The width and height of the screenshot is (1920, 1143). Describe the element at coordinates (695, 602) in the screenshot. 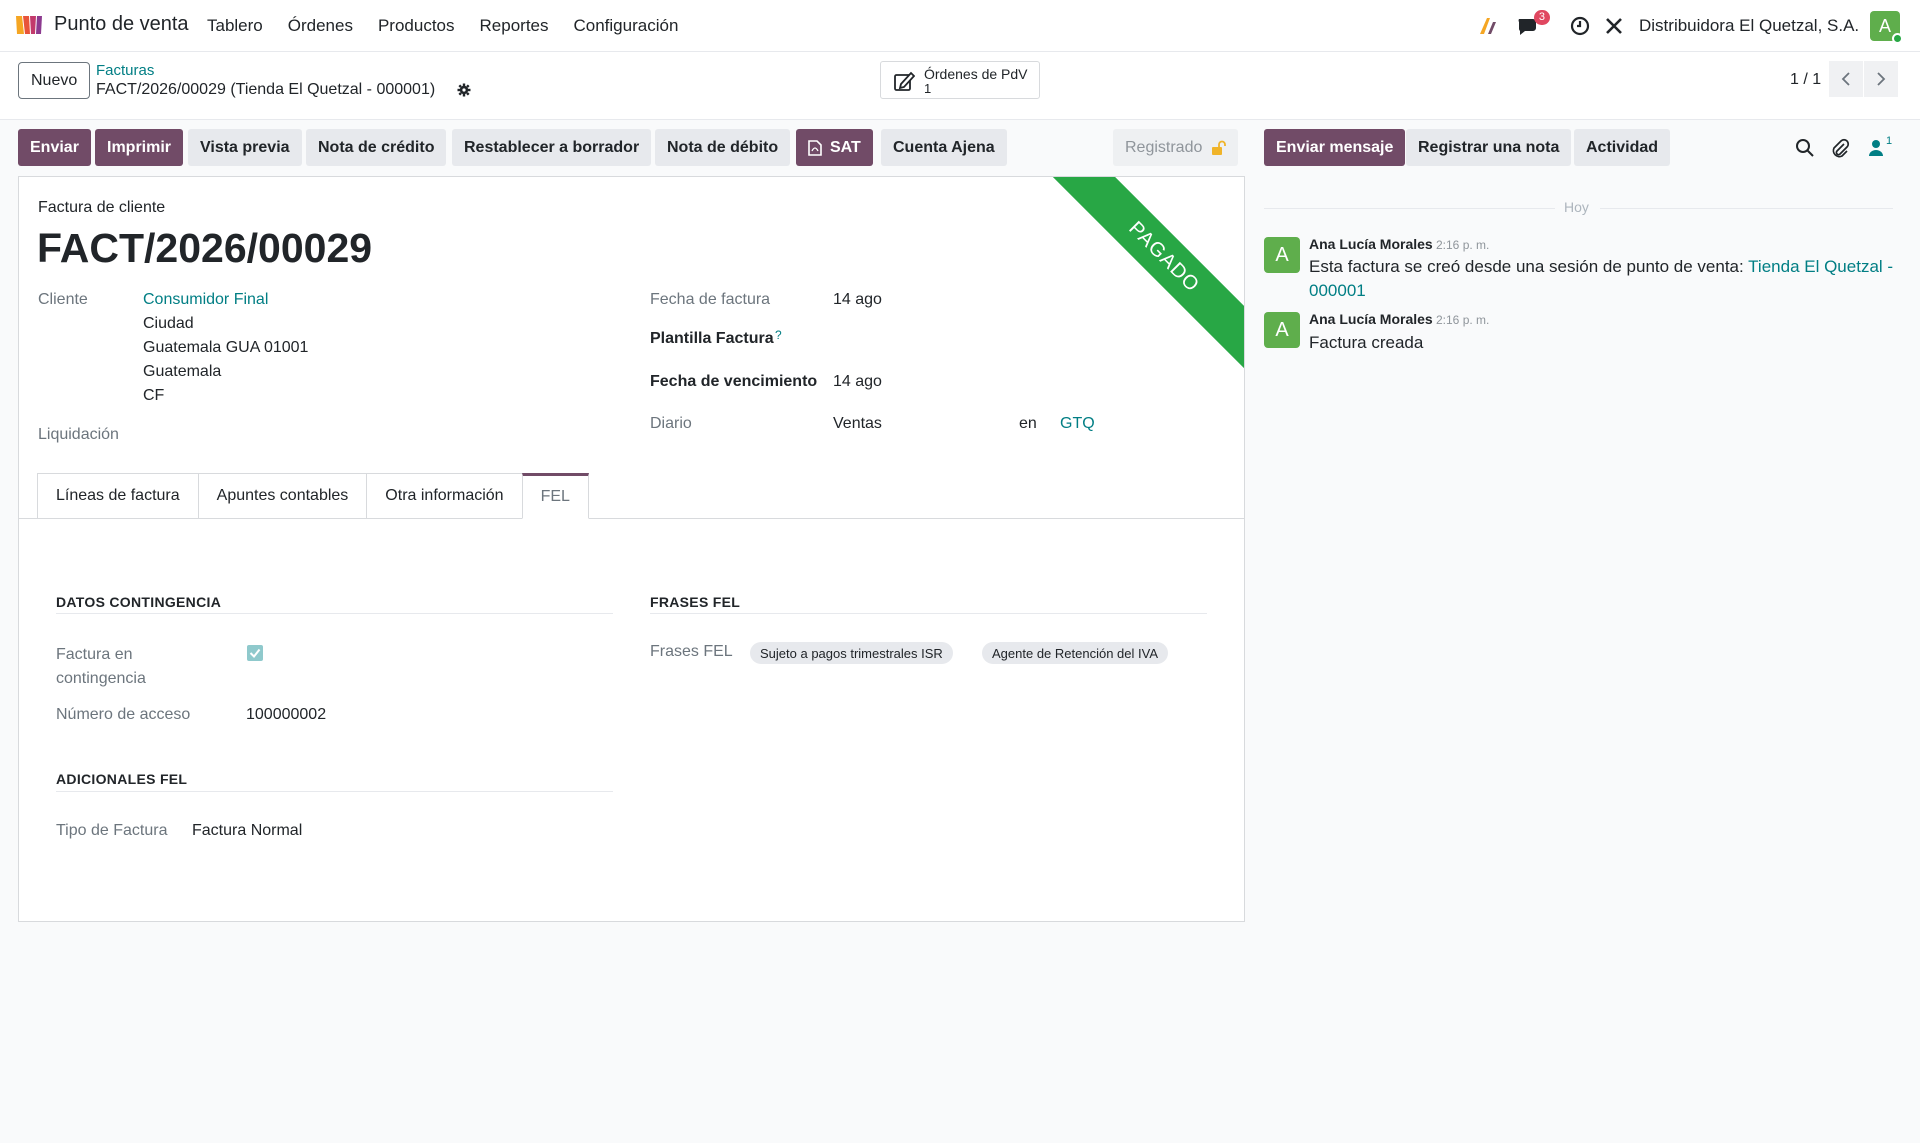

I see `fel-phrases-section-title: FRASES FEL` at that location.